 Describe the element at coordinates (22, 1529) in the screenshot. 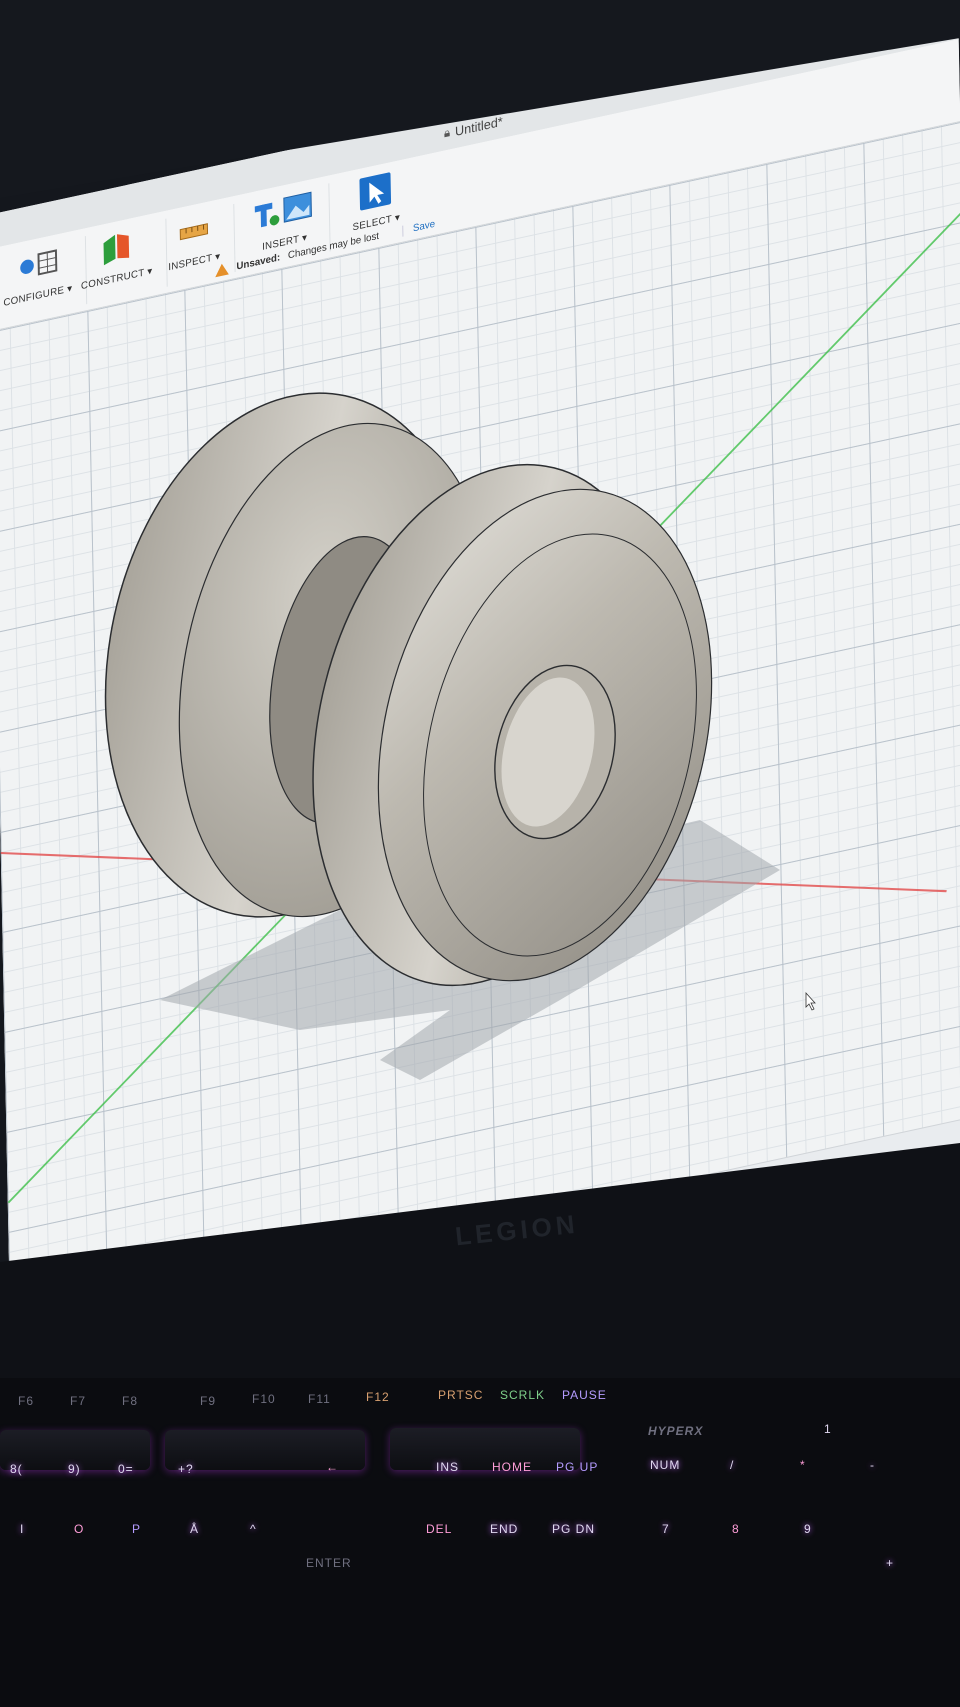

I see `key-i: I` at that location.